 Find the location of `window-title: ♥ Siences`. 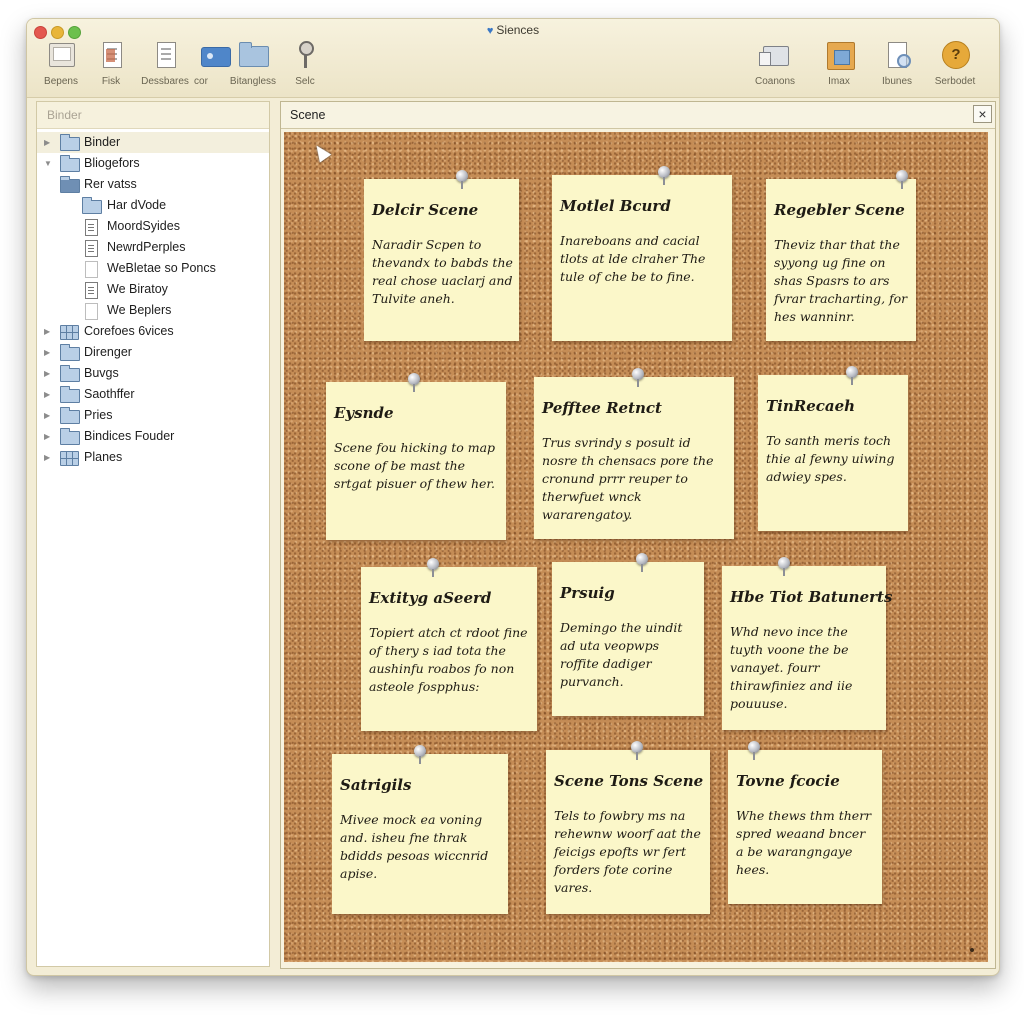

window-title: ♥ Siences is located at coordinates (513, 30).